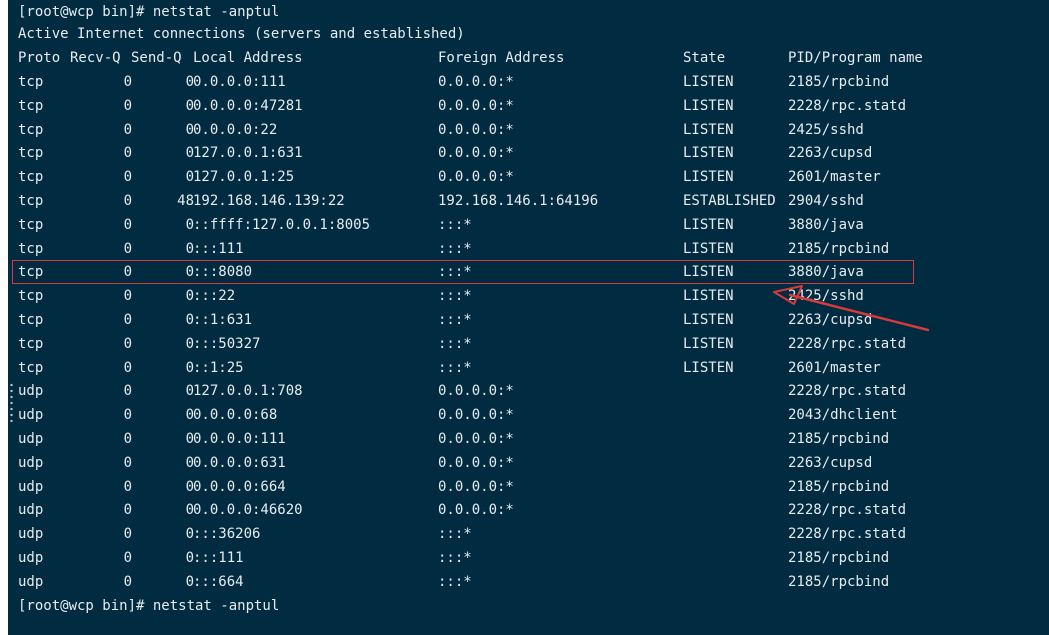  Describe the element at coordinates (248, 153) in the screenshot. I see `cell-local-address: 127.0.0.1:631` at that location.